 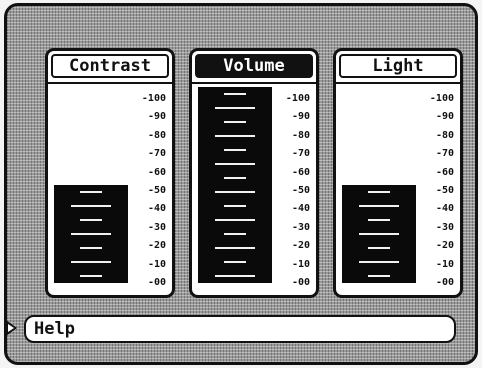 I want to click on contrast-tick-60: -60, so click(x=156, y=172).